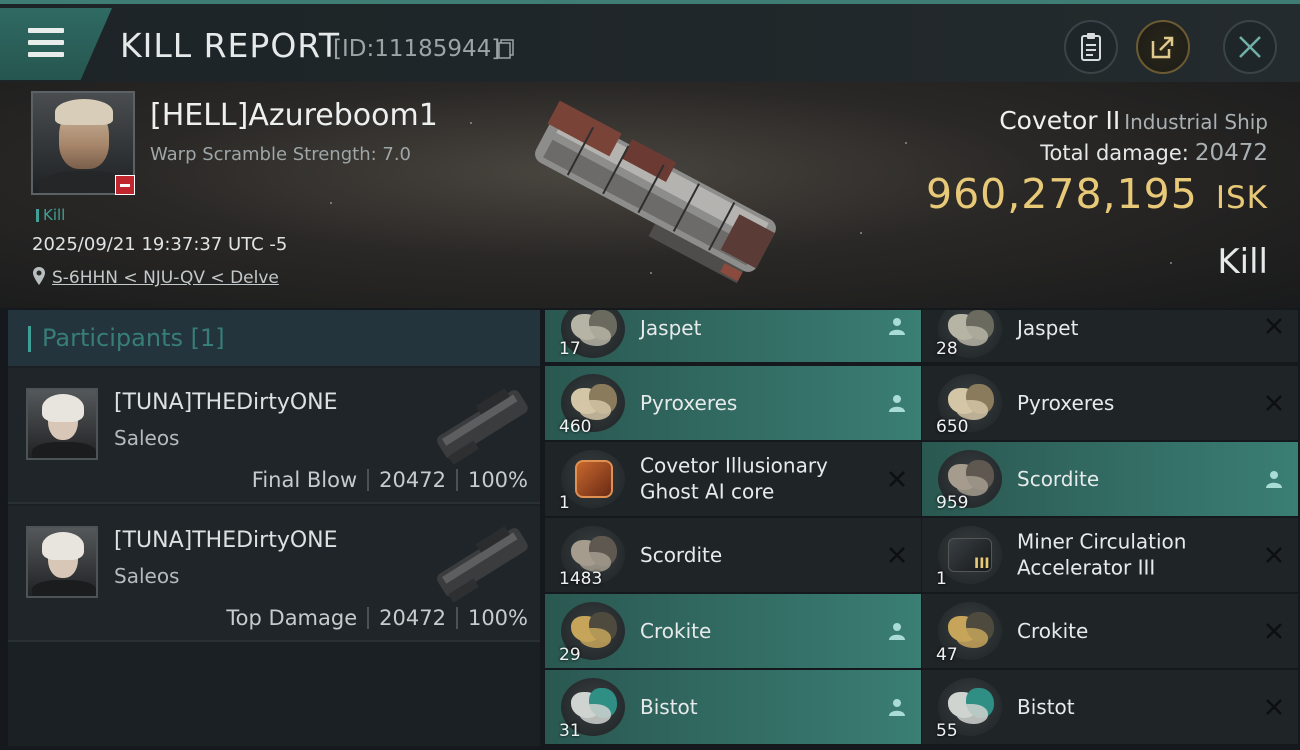  I want to click on isk-value: 960,278,195 ISK, so click(1097, 194).